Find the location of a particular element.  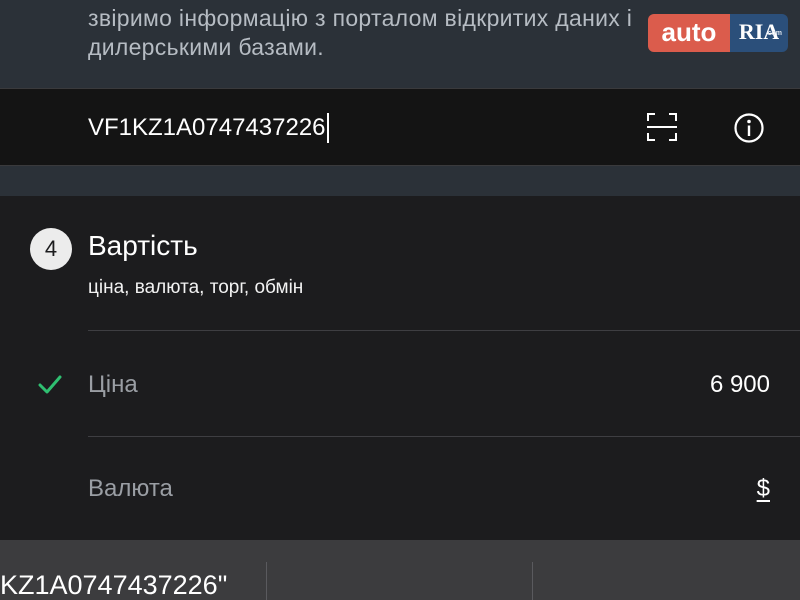

logo-com-text: .com is located at coordinates (773, 33).